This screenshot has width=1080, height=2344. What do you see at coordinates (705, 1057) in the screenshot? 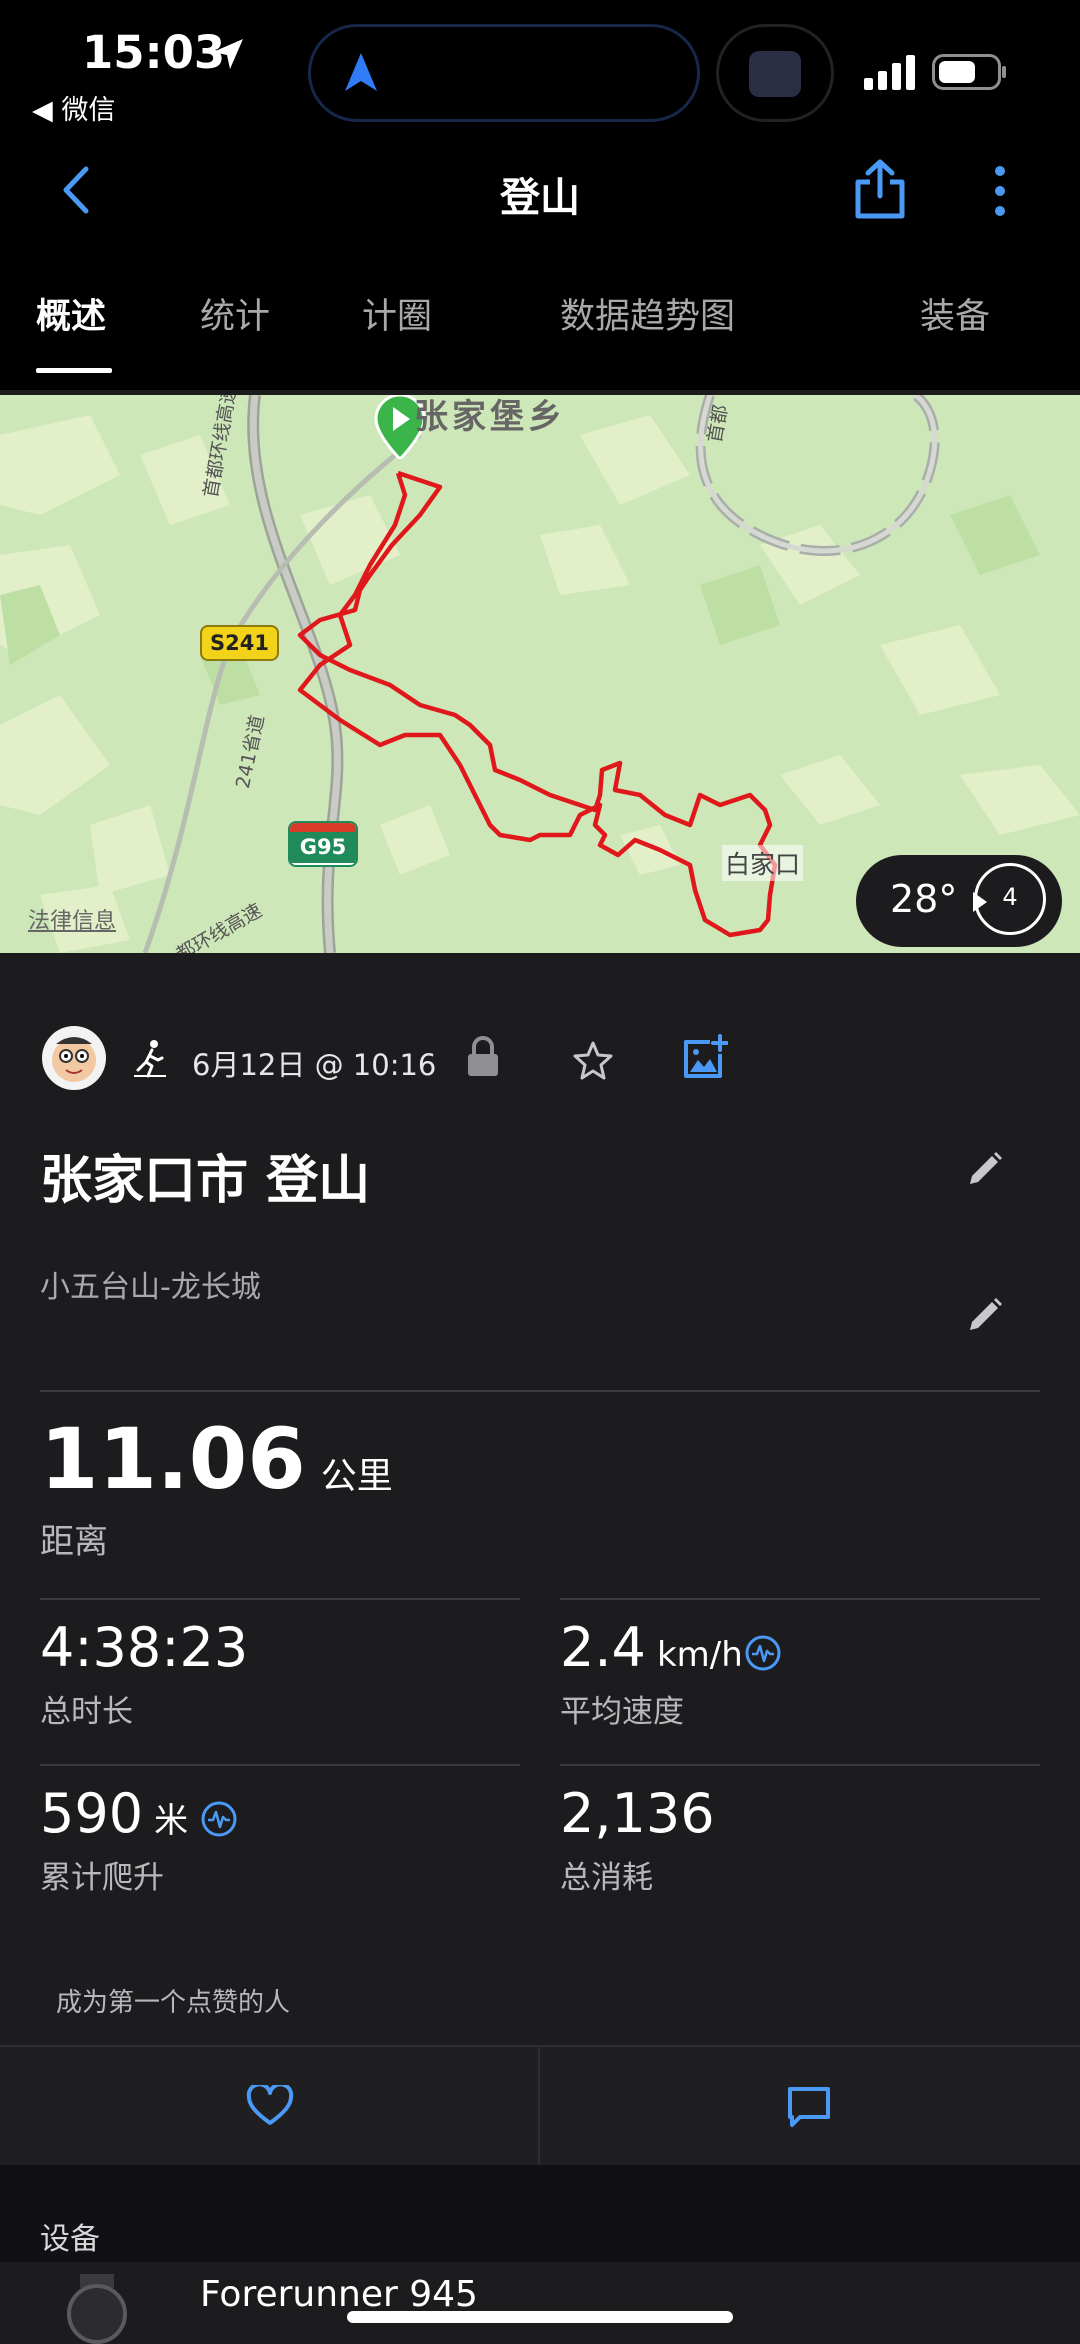
I see `add-photo-icon` at bounding box center [705, 1057].